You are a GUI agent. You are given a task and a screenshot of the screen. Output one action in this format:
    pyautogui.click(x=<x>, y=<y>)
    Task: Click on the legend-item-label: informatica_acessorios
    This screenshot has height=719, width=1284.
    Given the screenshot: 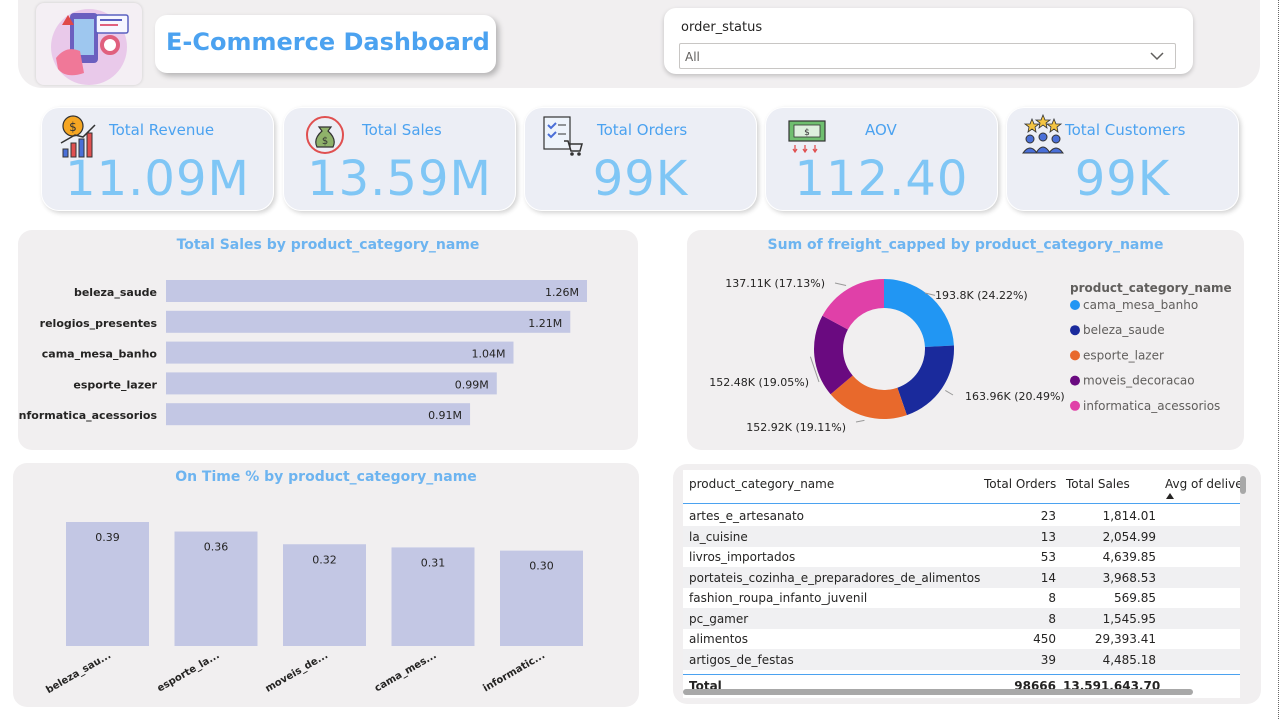 What is the action you would take?
    pyautogui.click(x=1151, y=406)
    